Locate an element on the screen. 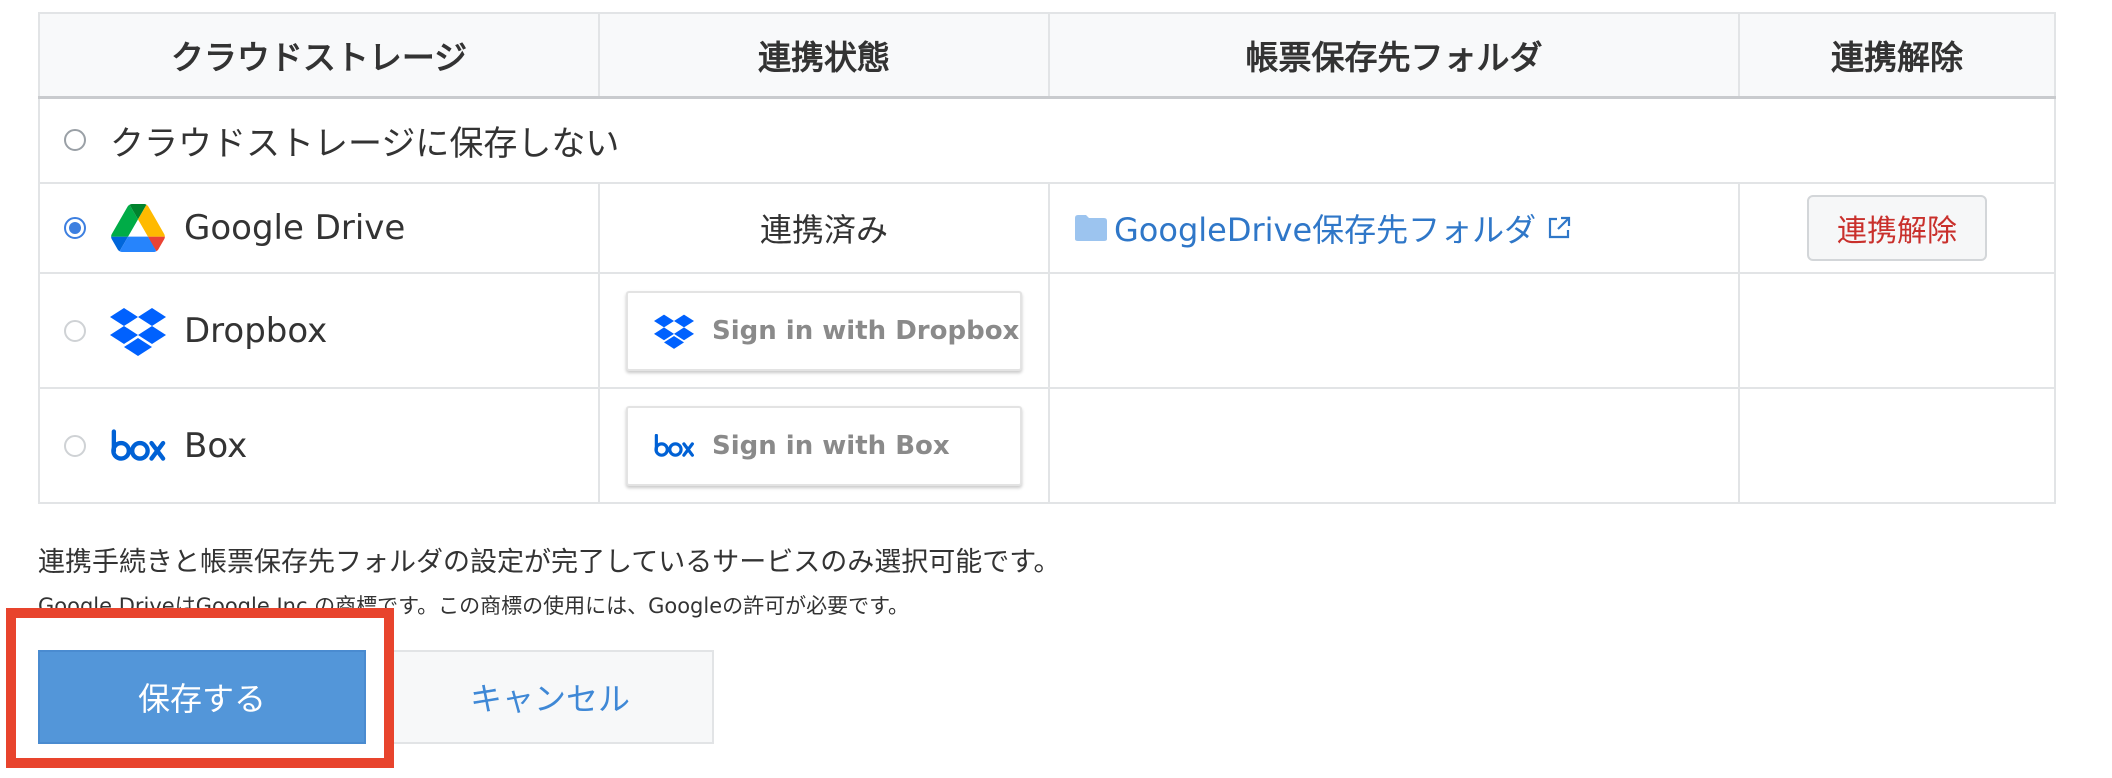 The width and height of the screenshot is (2112, 778). box-signin-button: Sign in with Box is located at coordinates (824, 445).